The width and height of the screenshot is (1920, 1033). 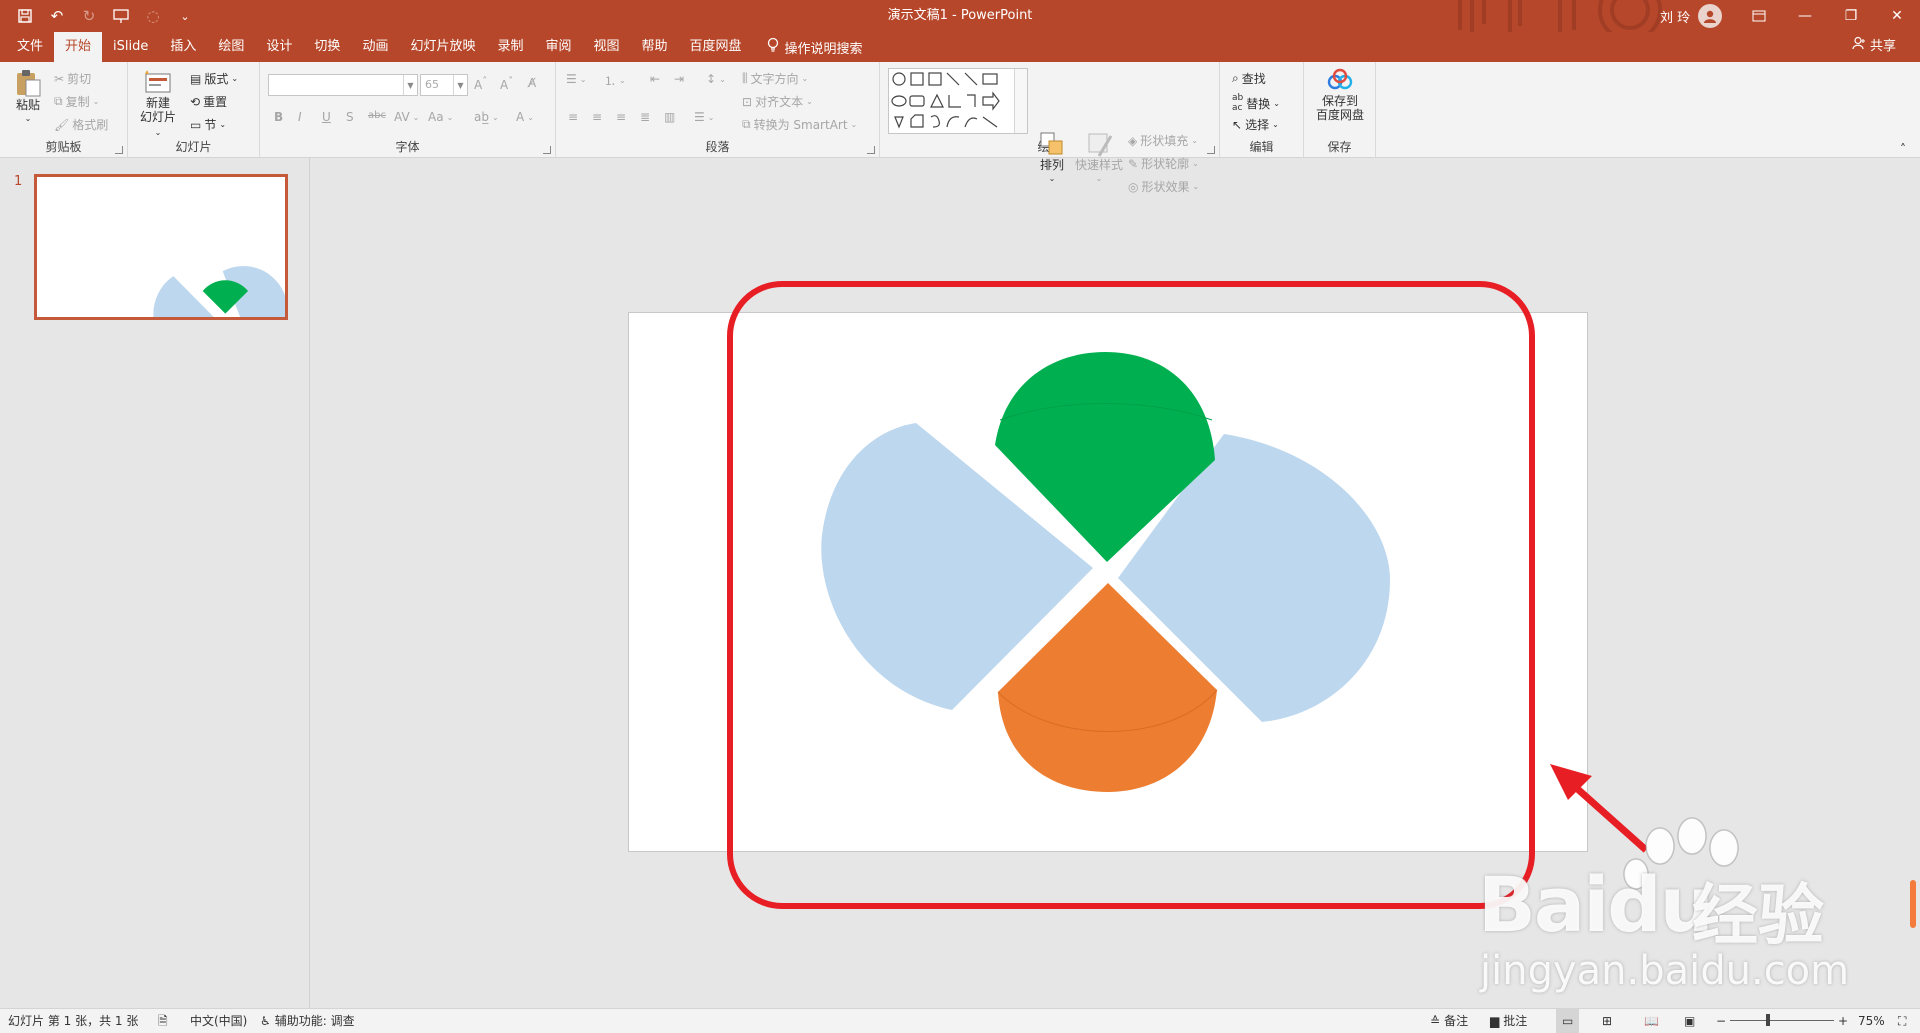 I want to click on redo-icon: ↻, so click(x=89, y=16).